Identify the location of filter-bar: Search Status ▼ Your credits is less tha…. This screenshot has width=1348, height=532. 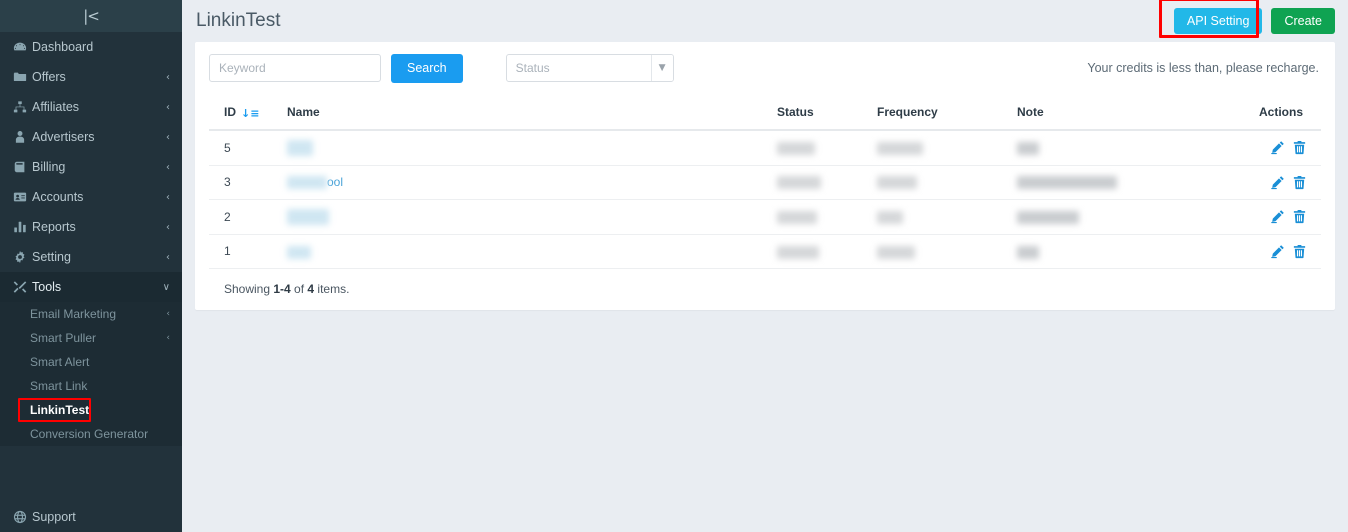
(765, 68).